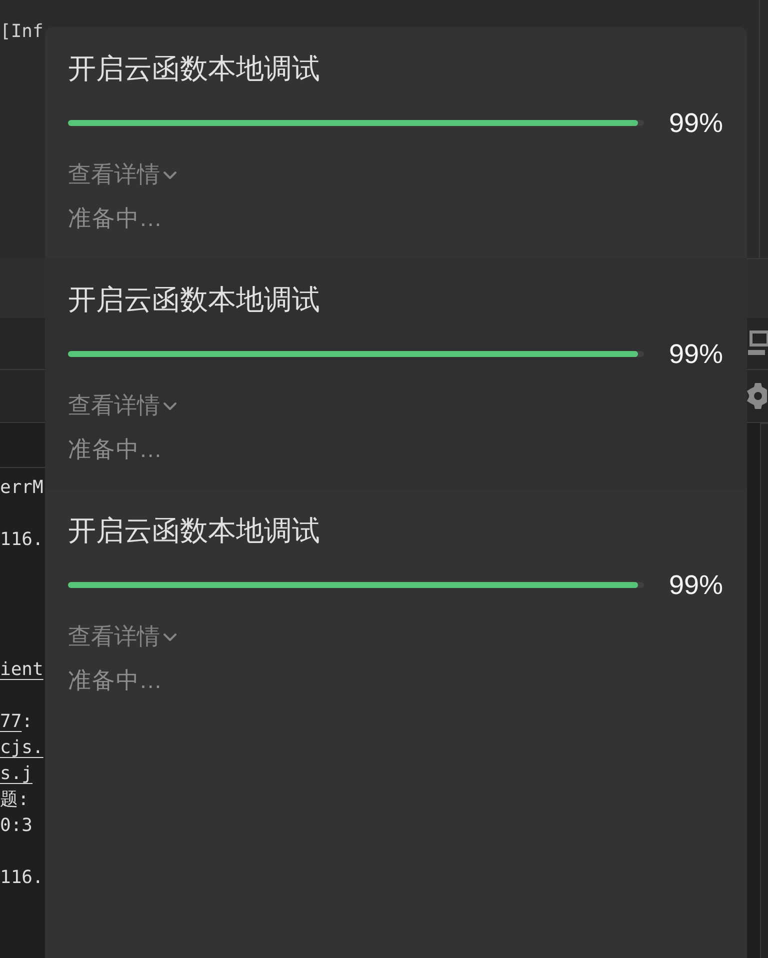  I want to click on gear-icon, so click(757, 396).